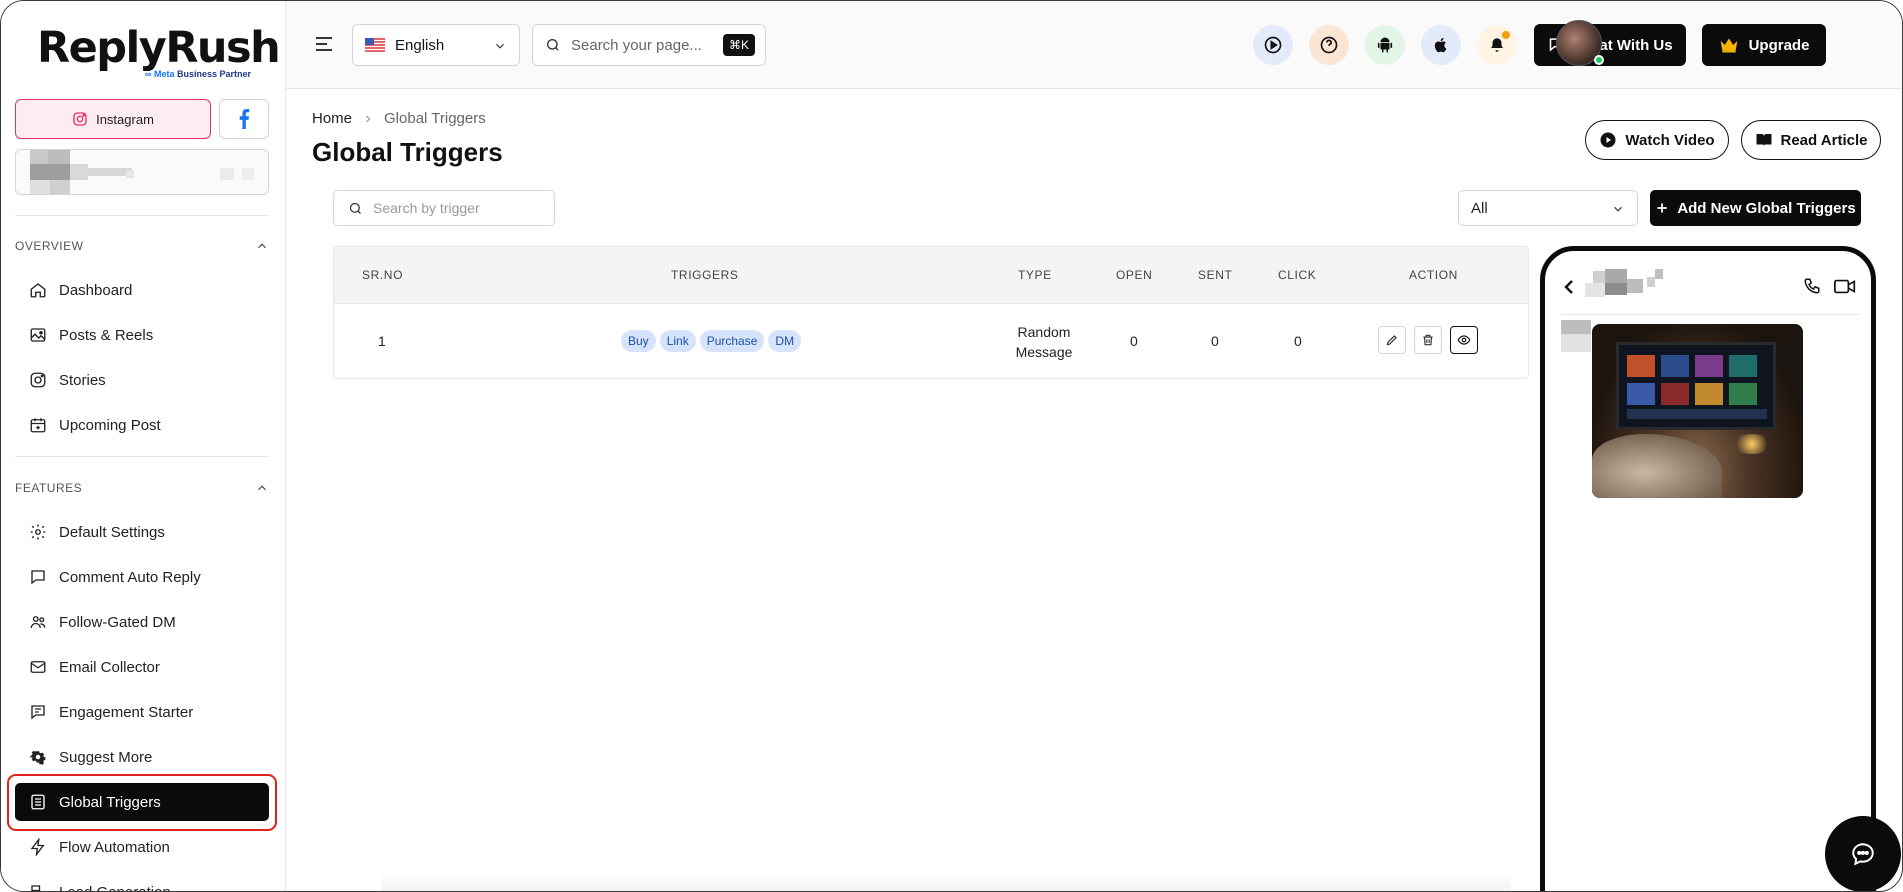 The height and width of the screenshot is (892, 1903). What do you see at coordinates (142, 757) in the screenshot?
I see `sidebar-item-suggest-more: Suggest More` at bounding box center [142, 757].